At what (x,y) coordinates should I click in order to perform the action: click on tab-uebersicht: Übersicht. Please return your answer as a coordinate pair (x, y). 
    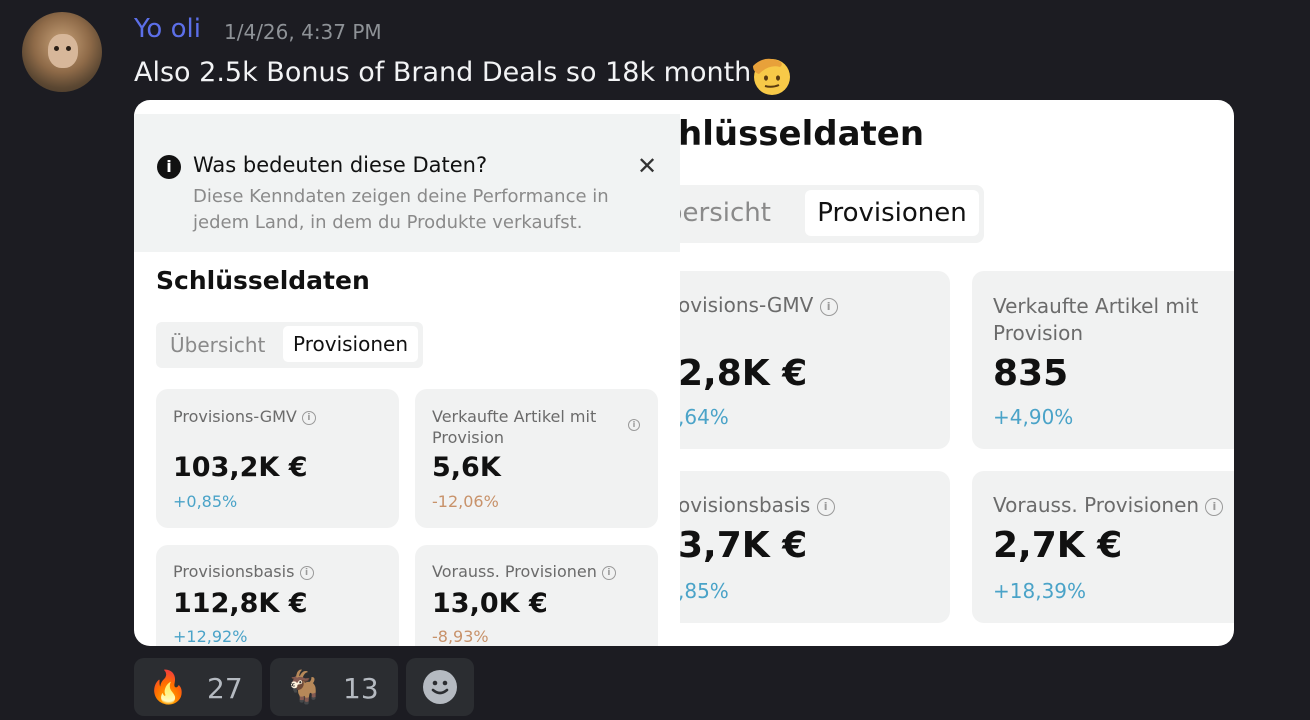
    Looking at the image, I should click on (217, 345).